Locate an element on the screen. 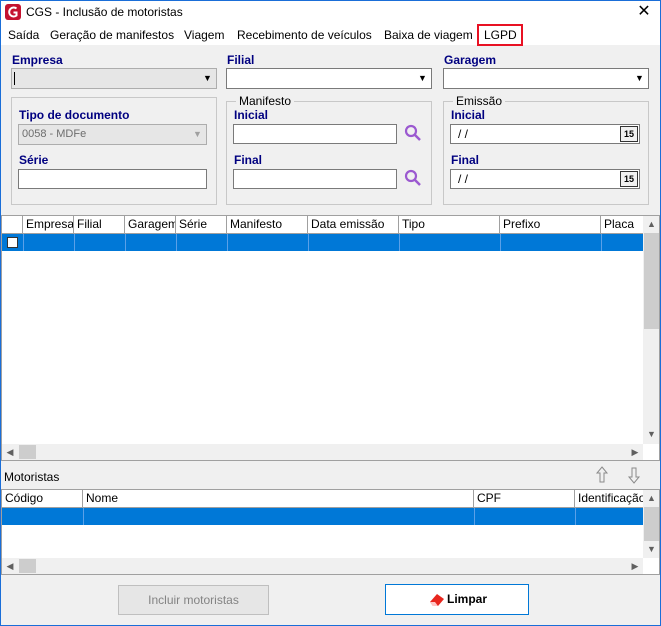  col-placa: Placa is located at coordinates (622, 224).